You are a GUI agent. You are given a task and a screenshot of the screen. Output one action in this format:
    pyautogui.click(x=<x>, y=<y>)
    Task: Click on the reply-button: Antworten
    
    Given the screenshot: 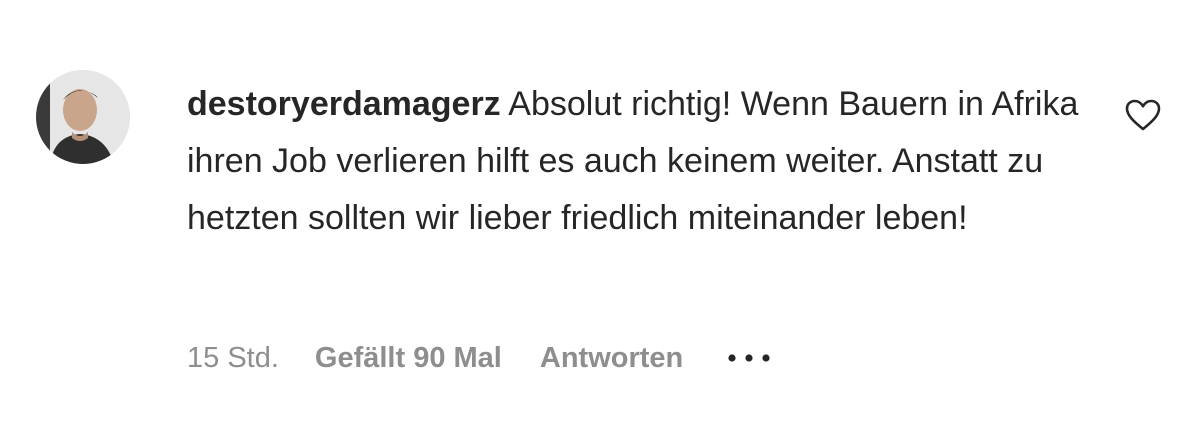 What is the action you would take?
    pyautogui.click(x=611, y=358)
    